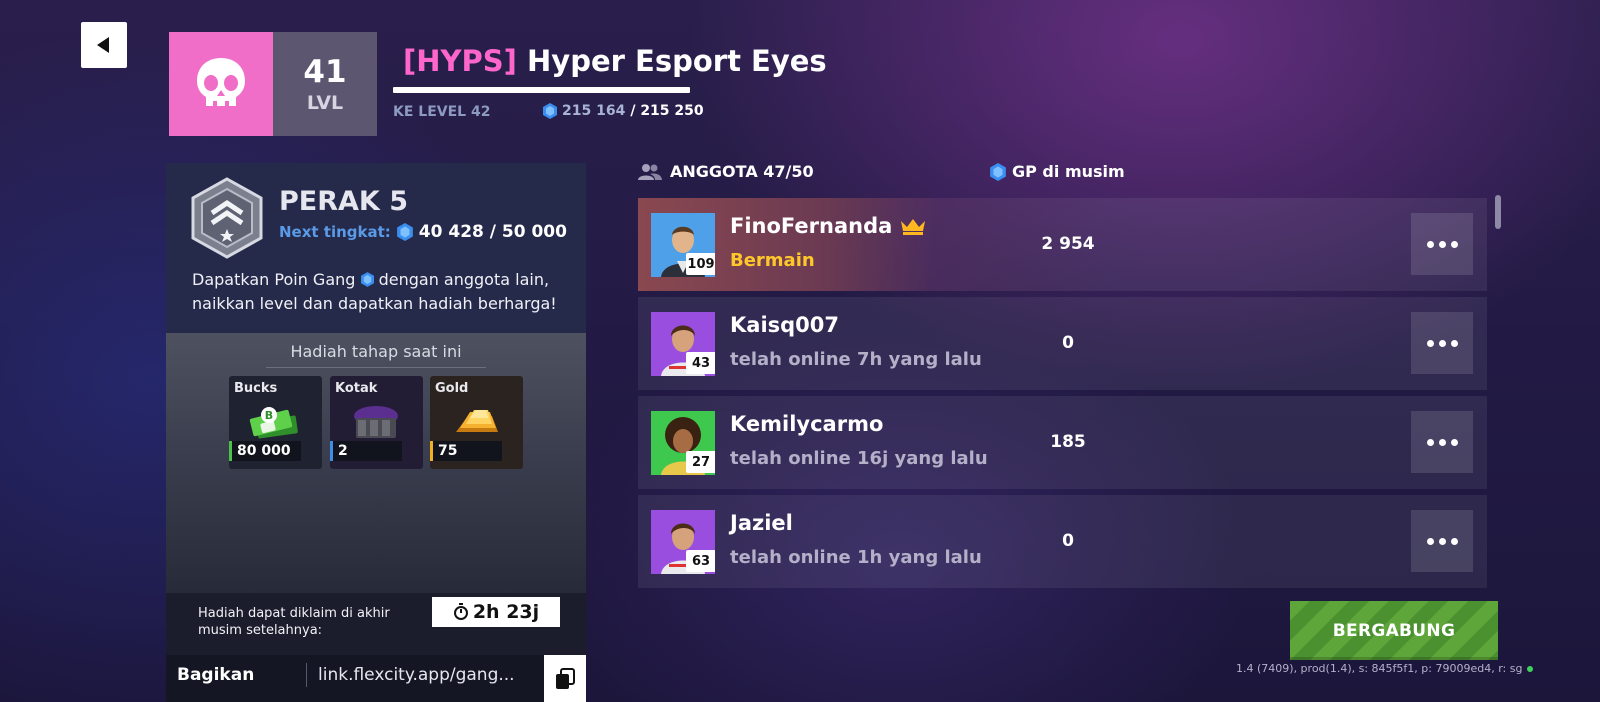  Describe the element at coordinates (700, 363) in the screenshot. I see `player-level: 43` at that location.